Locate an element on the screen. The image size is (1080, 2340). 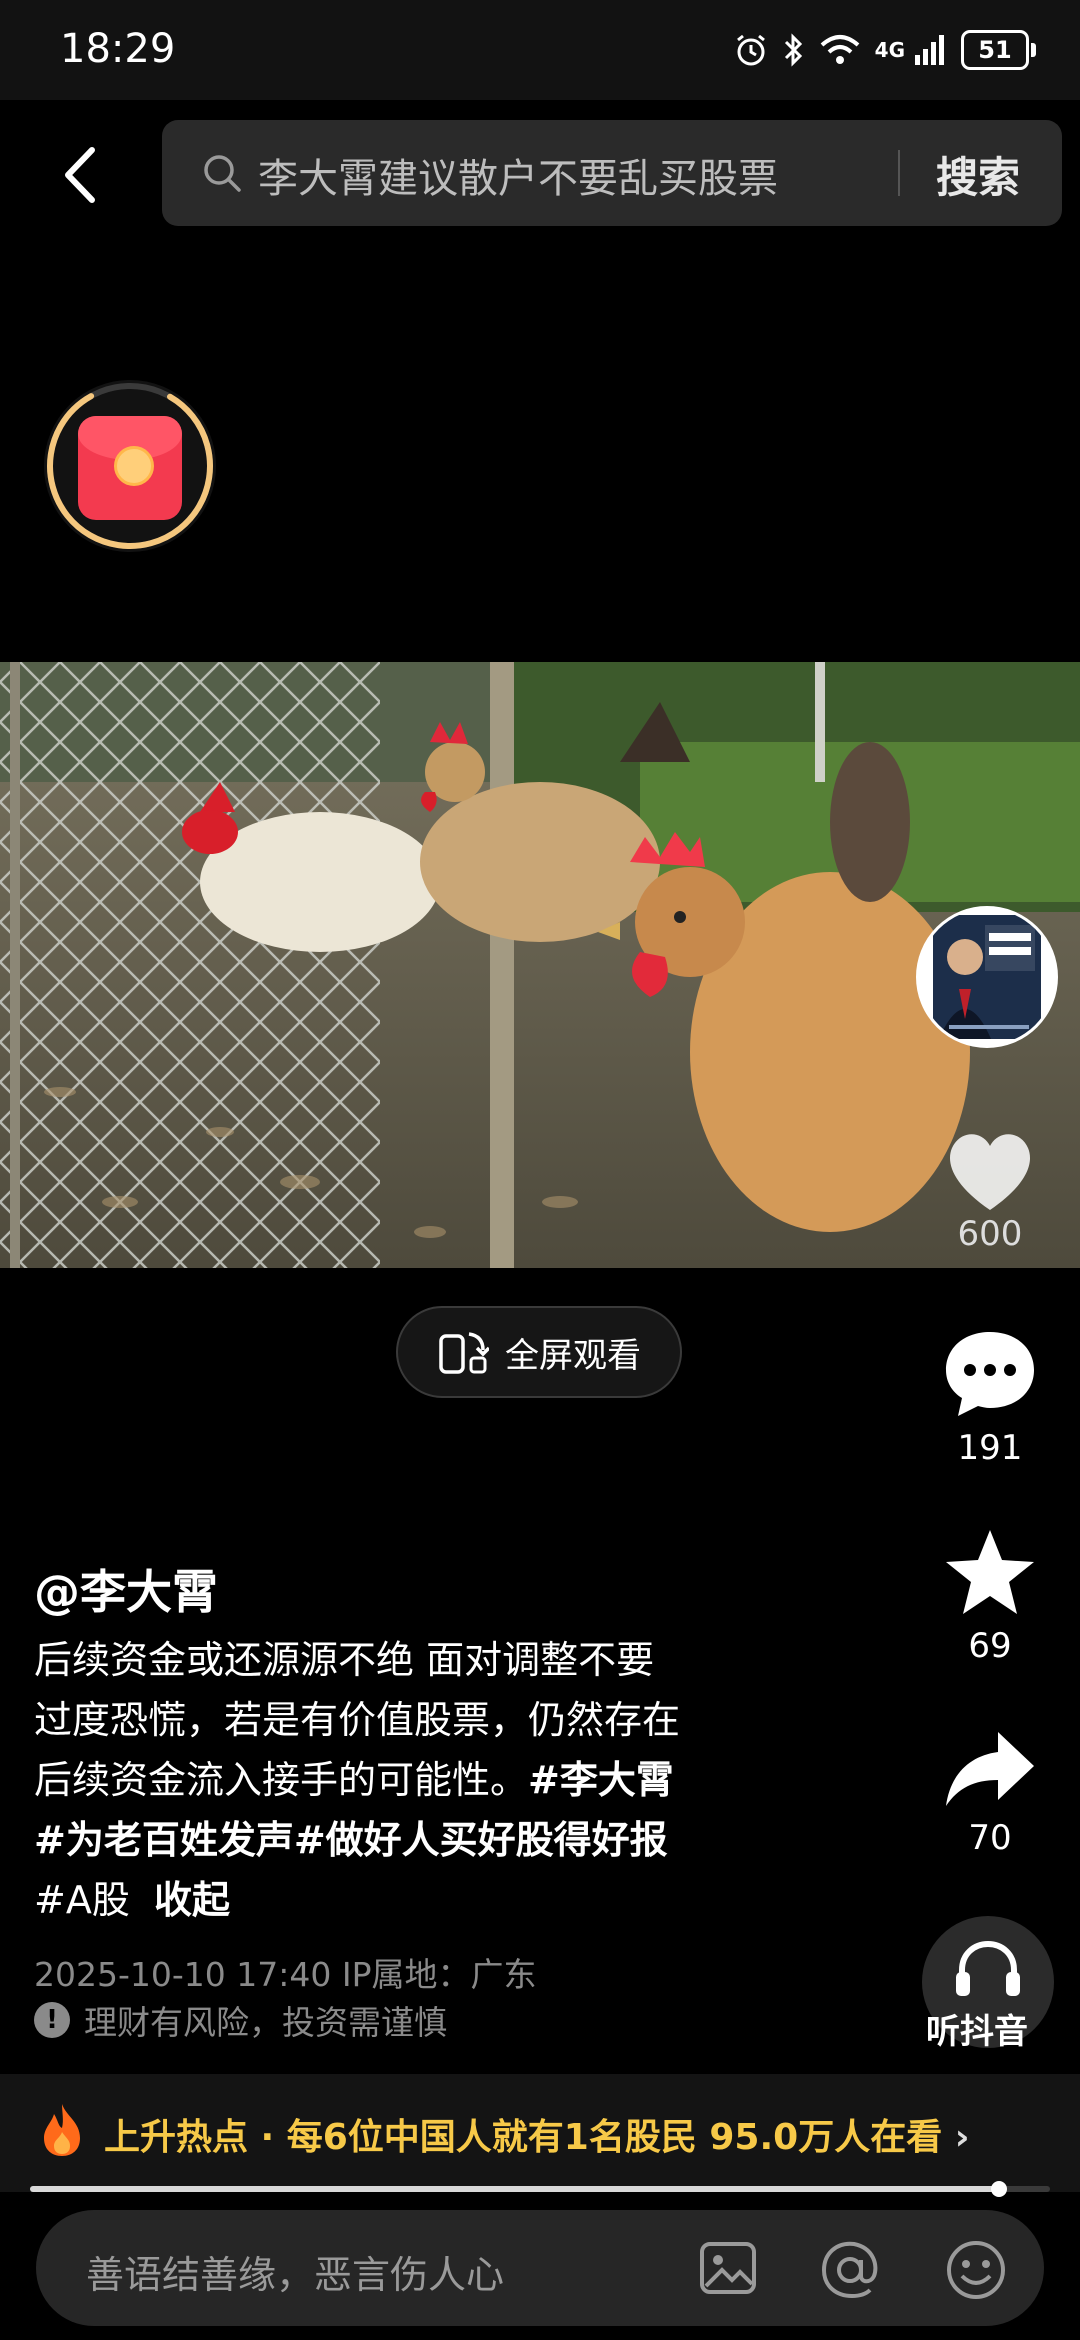
mention-icon is located at coordinates (850, 2270).